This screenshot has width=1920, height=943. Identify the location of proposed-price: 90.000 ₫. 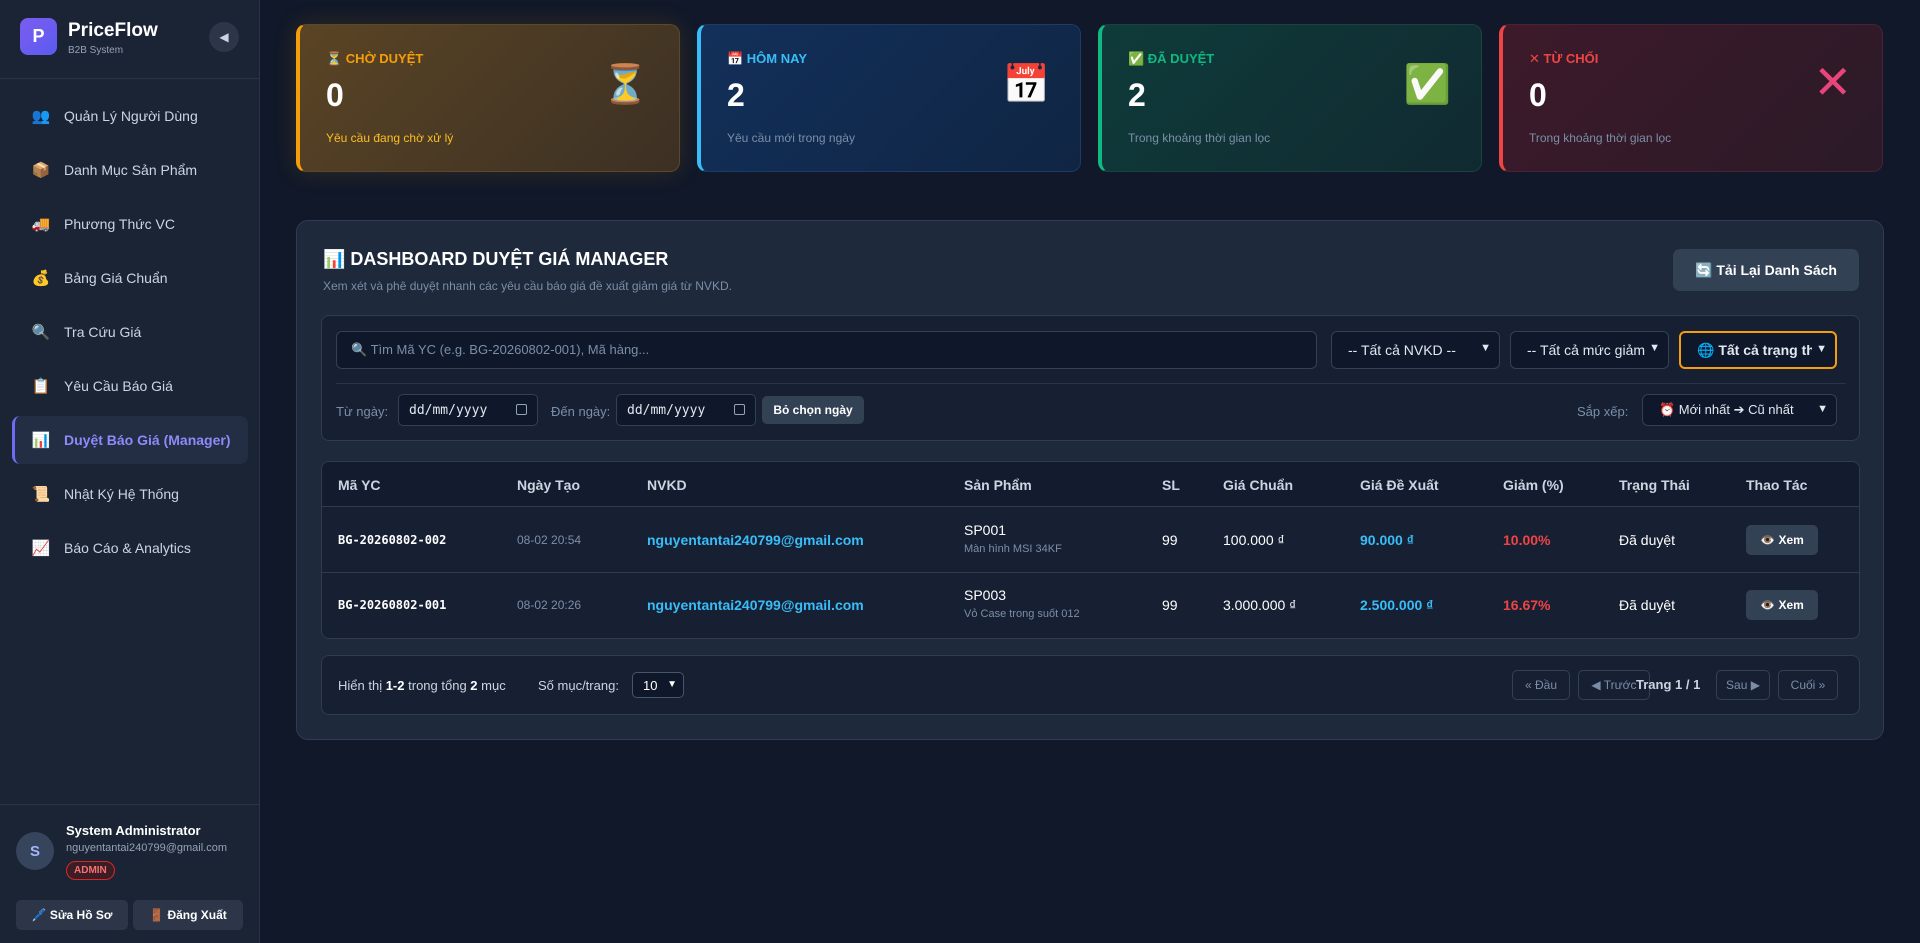
(1387, 540).